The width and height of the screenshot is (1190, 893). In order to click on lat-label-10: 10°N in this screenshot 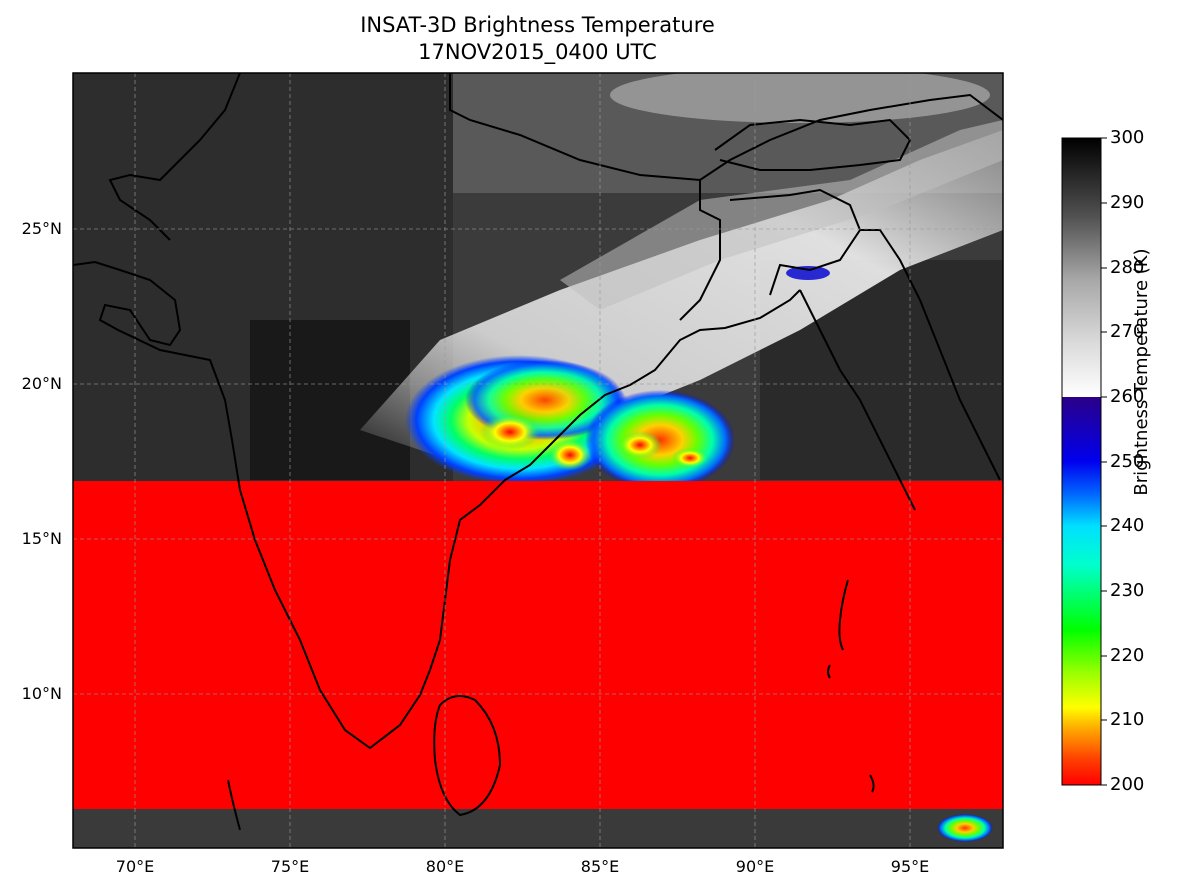, I will do `click(41, 693)`.